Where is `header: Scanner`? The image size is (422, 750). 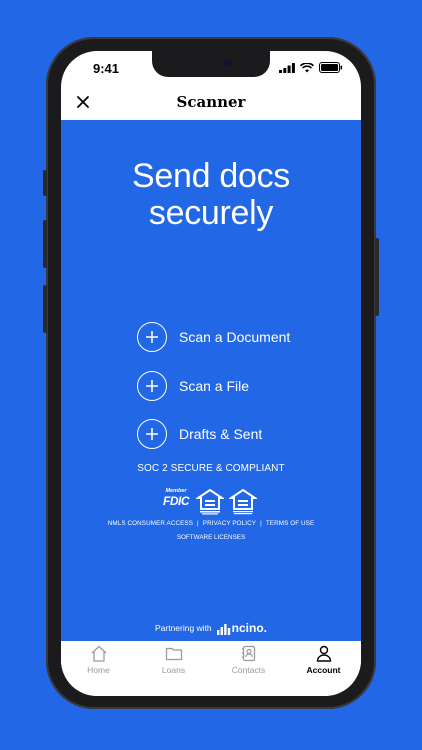 header: Scanner is located at coordinates (211, 104).